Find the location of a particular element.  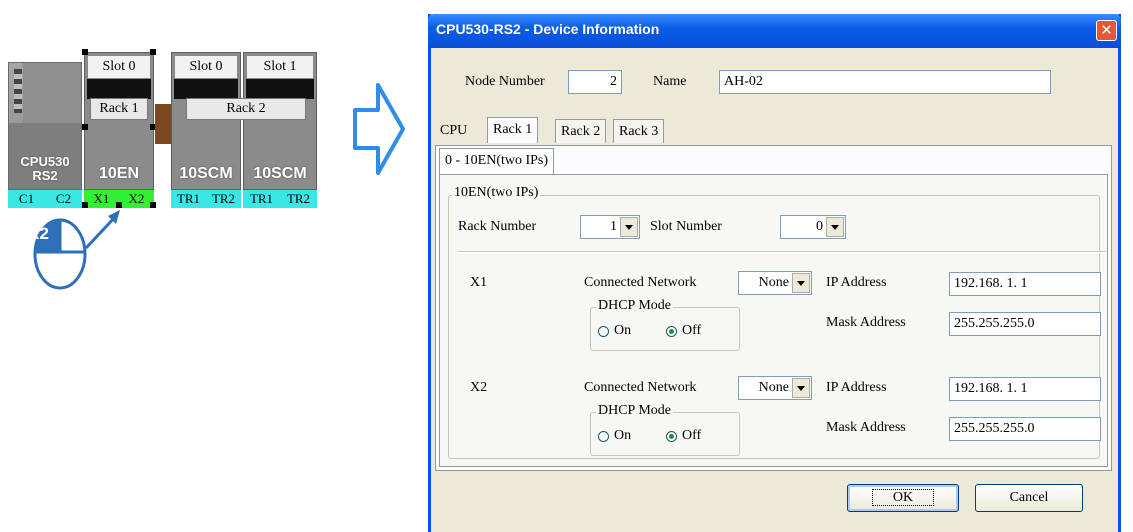

ok-button: OK is located at coordinates (903, 498).